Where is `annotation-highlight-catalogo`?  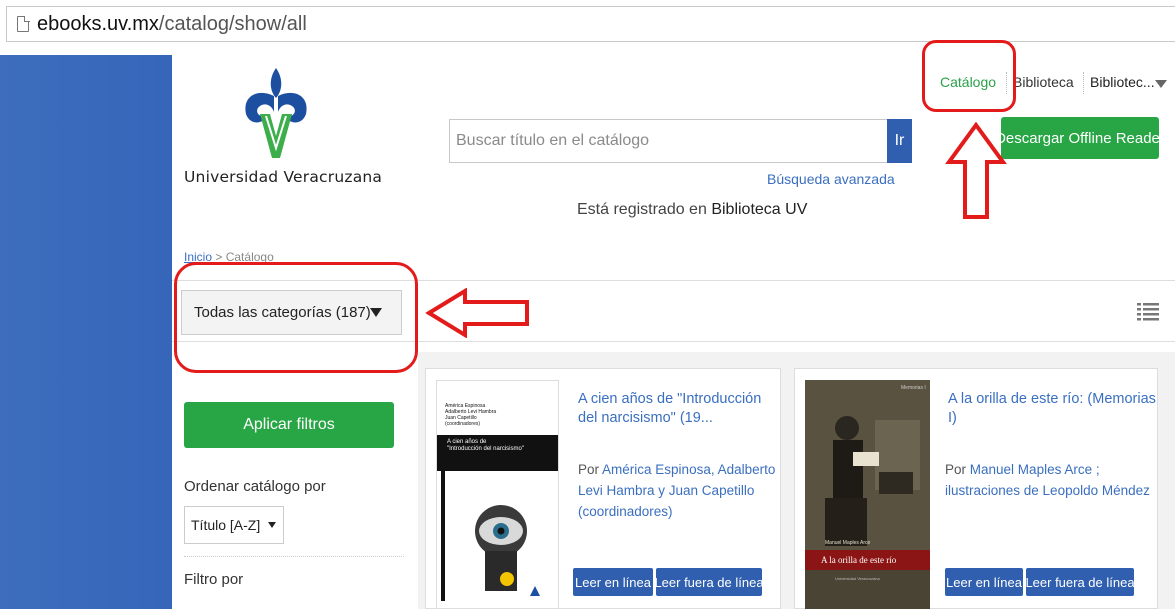 annotation-highlight-catalogo is located at coordinates (969, 76).